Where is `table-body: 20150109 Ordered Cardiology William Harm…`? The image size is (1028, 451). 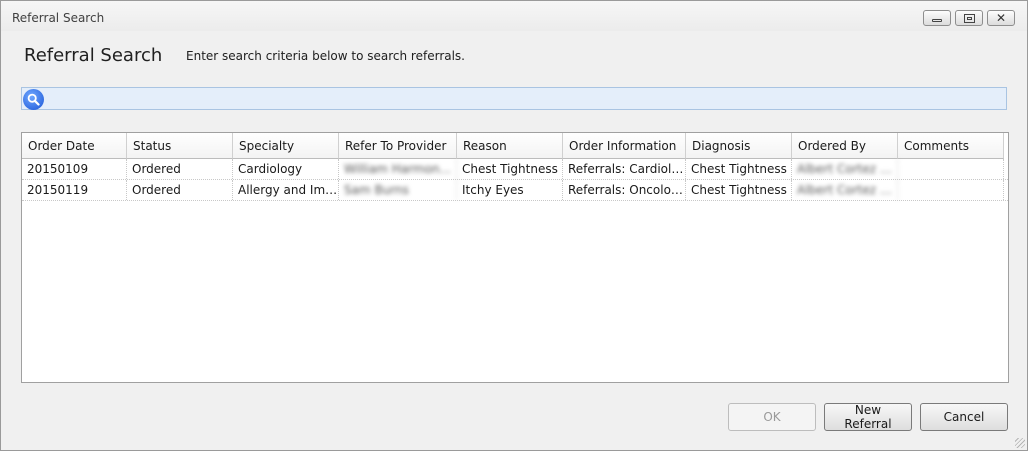
table-body: 20150109 Ordered Cardiology William Harm… is located at coordinates (515, 180).